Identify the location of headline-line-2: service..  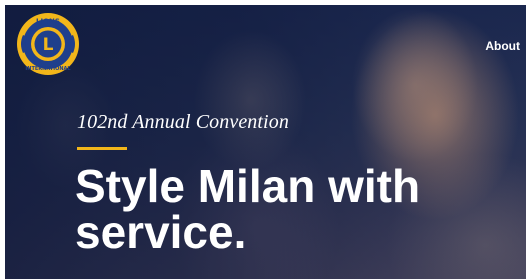
(161, 232).